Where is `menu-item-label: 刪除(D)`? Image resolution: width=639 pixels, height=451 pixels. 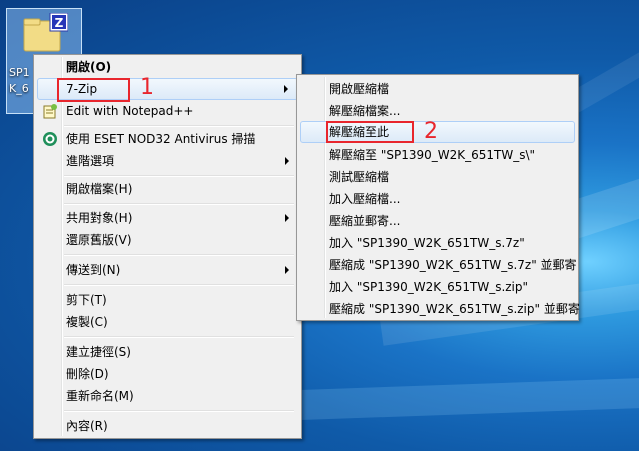
menu-item-label: 刪除(D) is located at coordinates (87, 374).